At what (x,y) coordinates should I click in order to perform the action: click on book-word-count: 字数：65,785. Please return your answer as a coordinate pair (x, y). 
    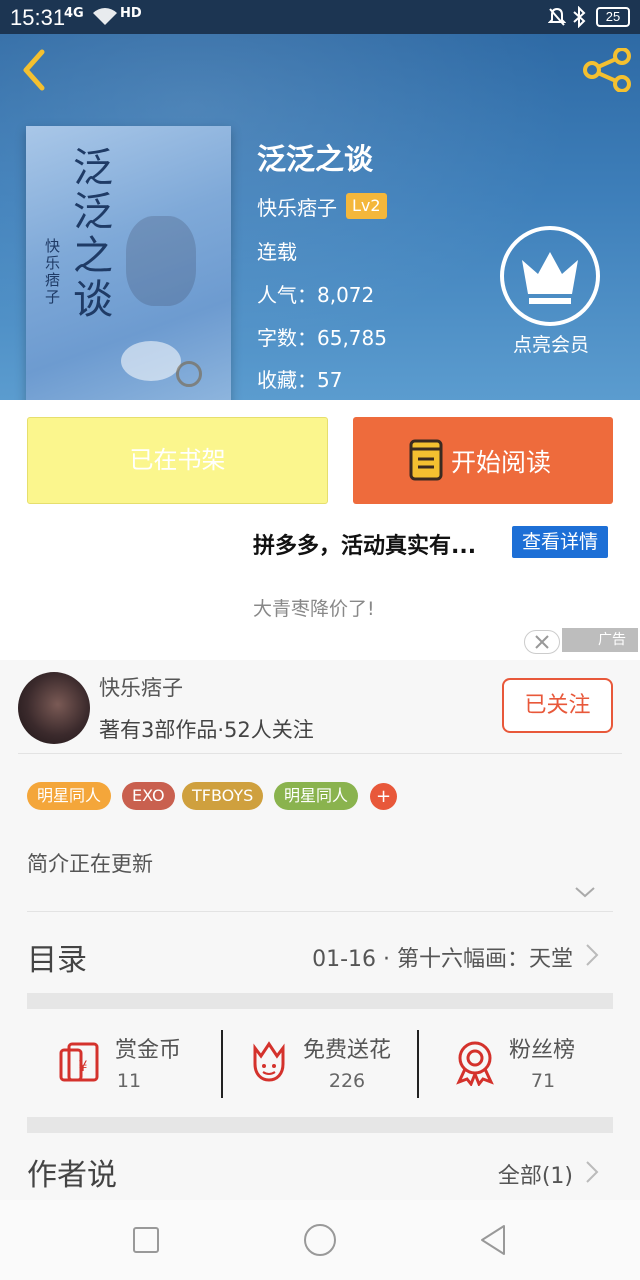
    Looking at the image, I should click on (322, 338).